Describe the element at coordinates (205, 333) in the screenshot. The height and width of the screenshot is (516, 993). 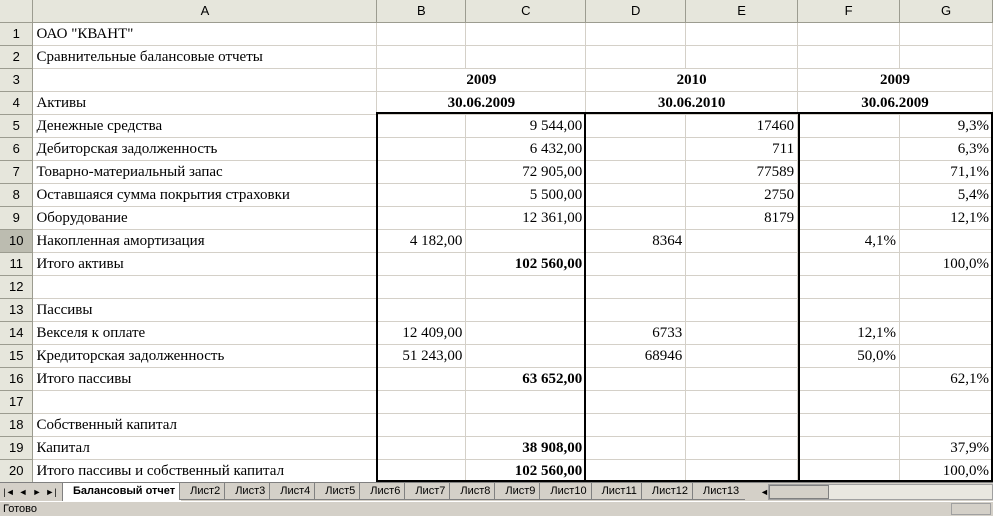
I see `cell-a14: Векселя к оплате` at that location.